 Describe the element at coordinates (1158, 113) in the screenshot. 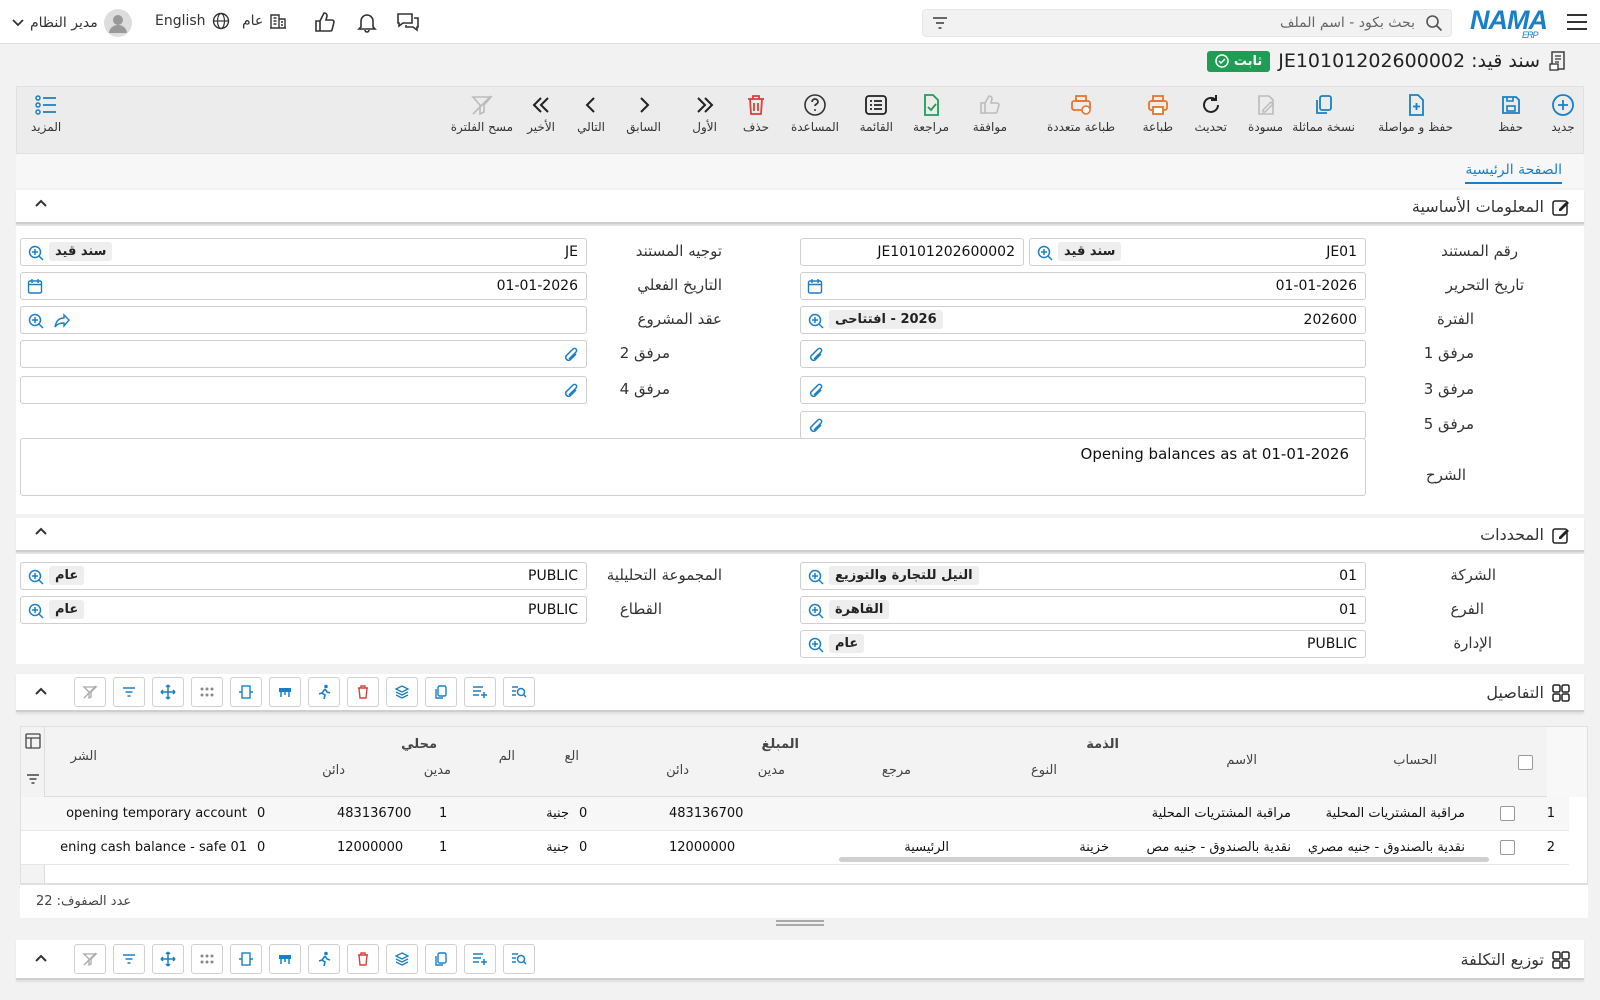

I see `print-button: طباعة` at that location.